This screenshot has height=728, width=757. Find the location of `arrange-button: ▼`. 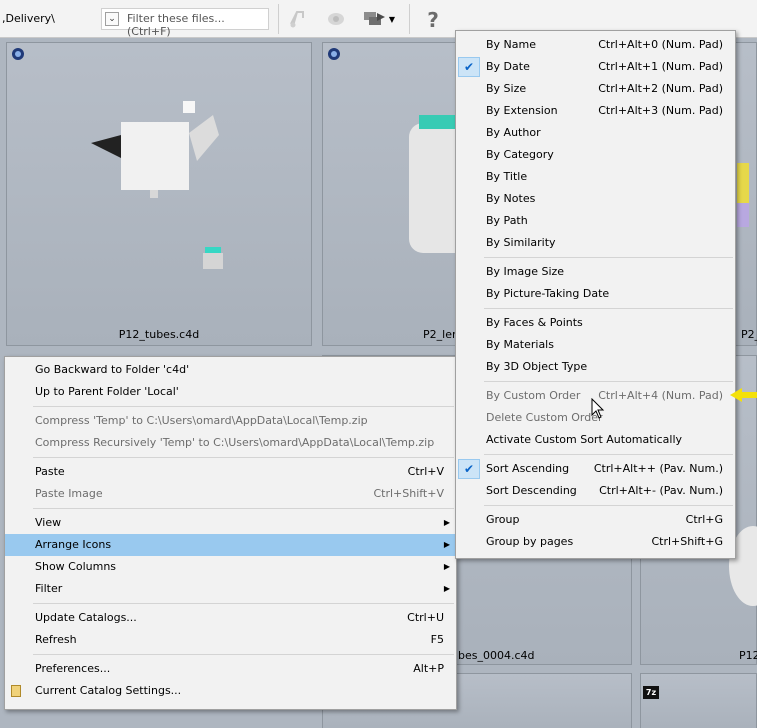

arrange-button: ▼ is located at coordinates (378, 19).